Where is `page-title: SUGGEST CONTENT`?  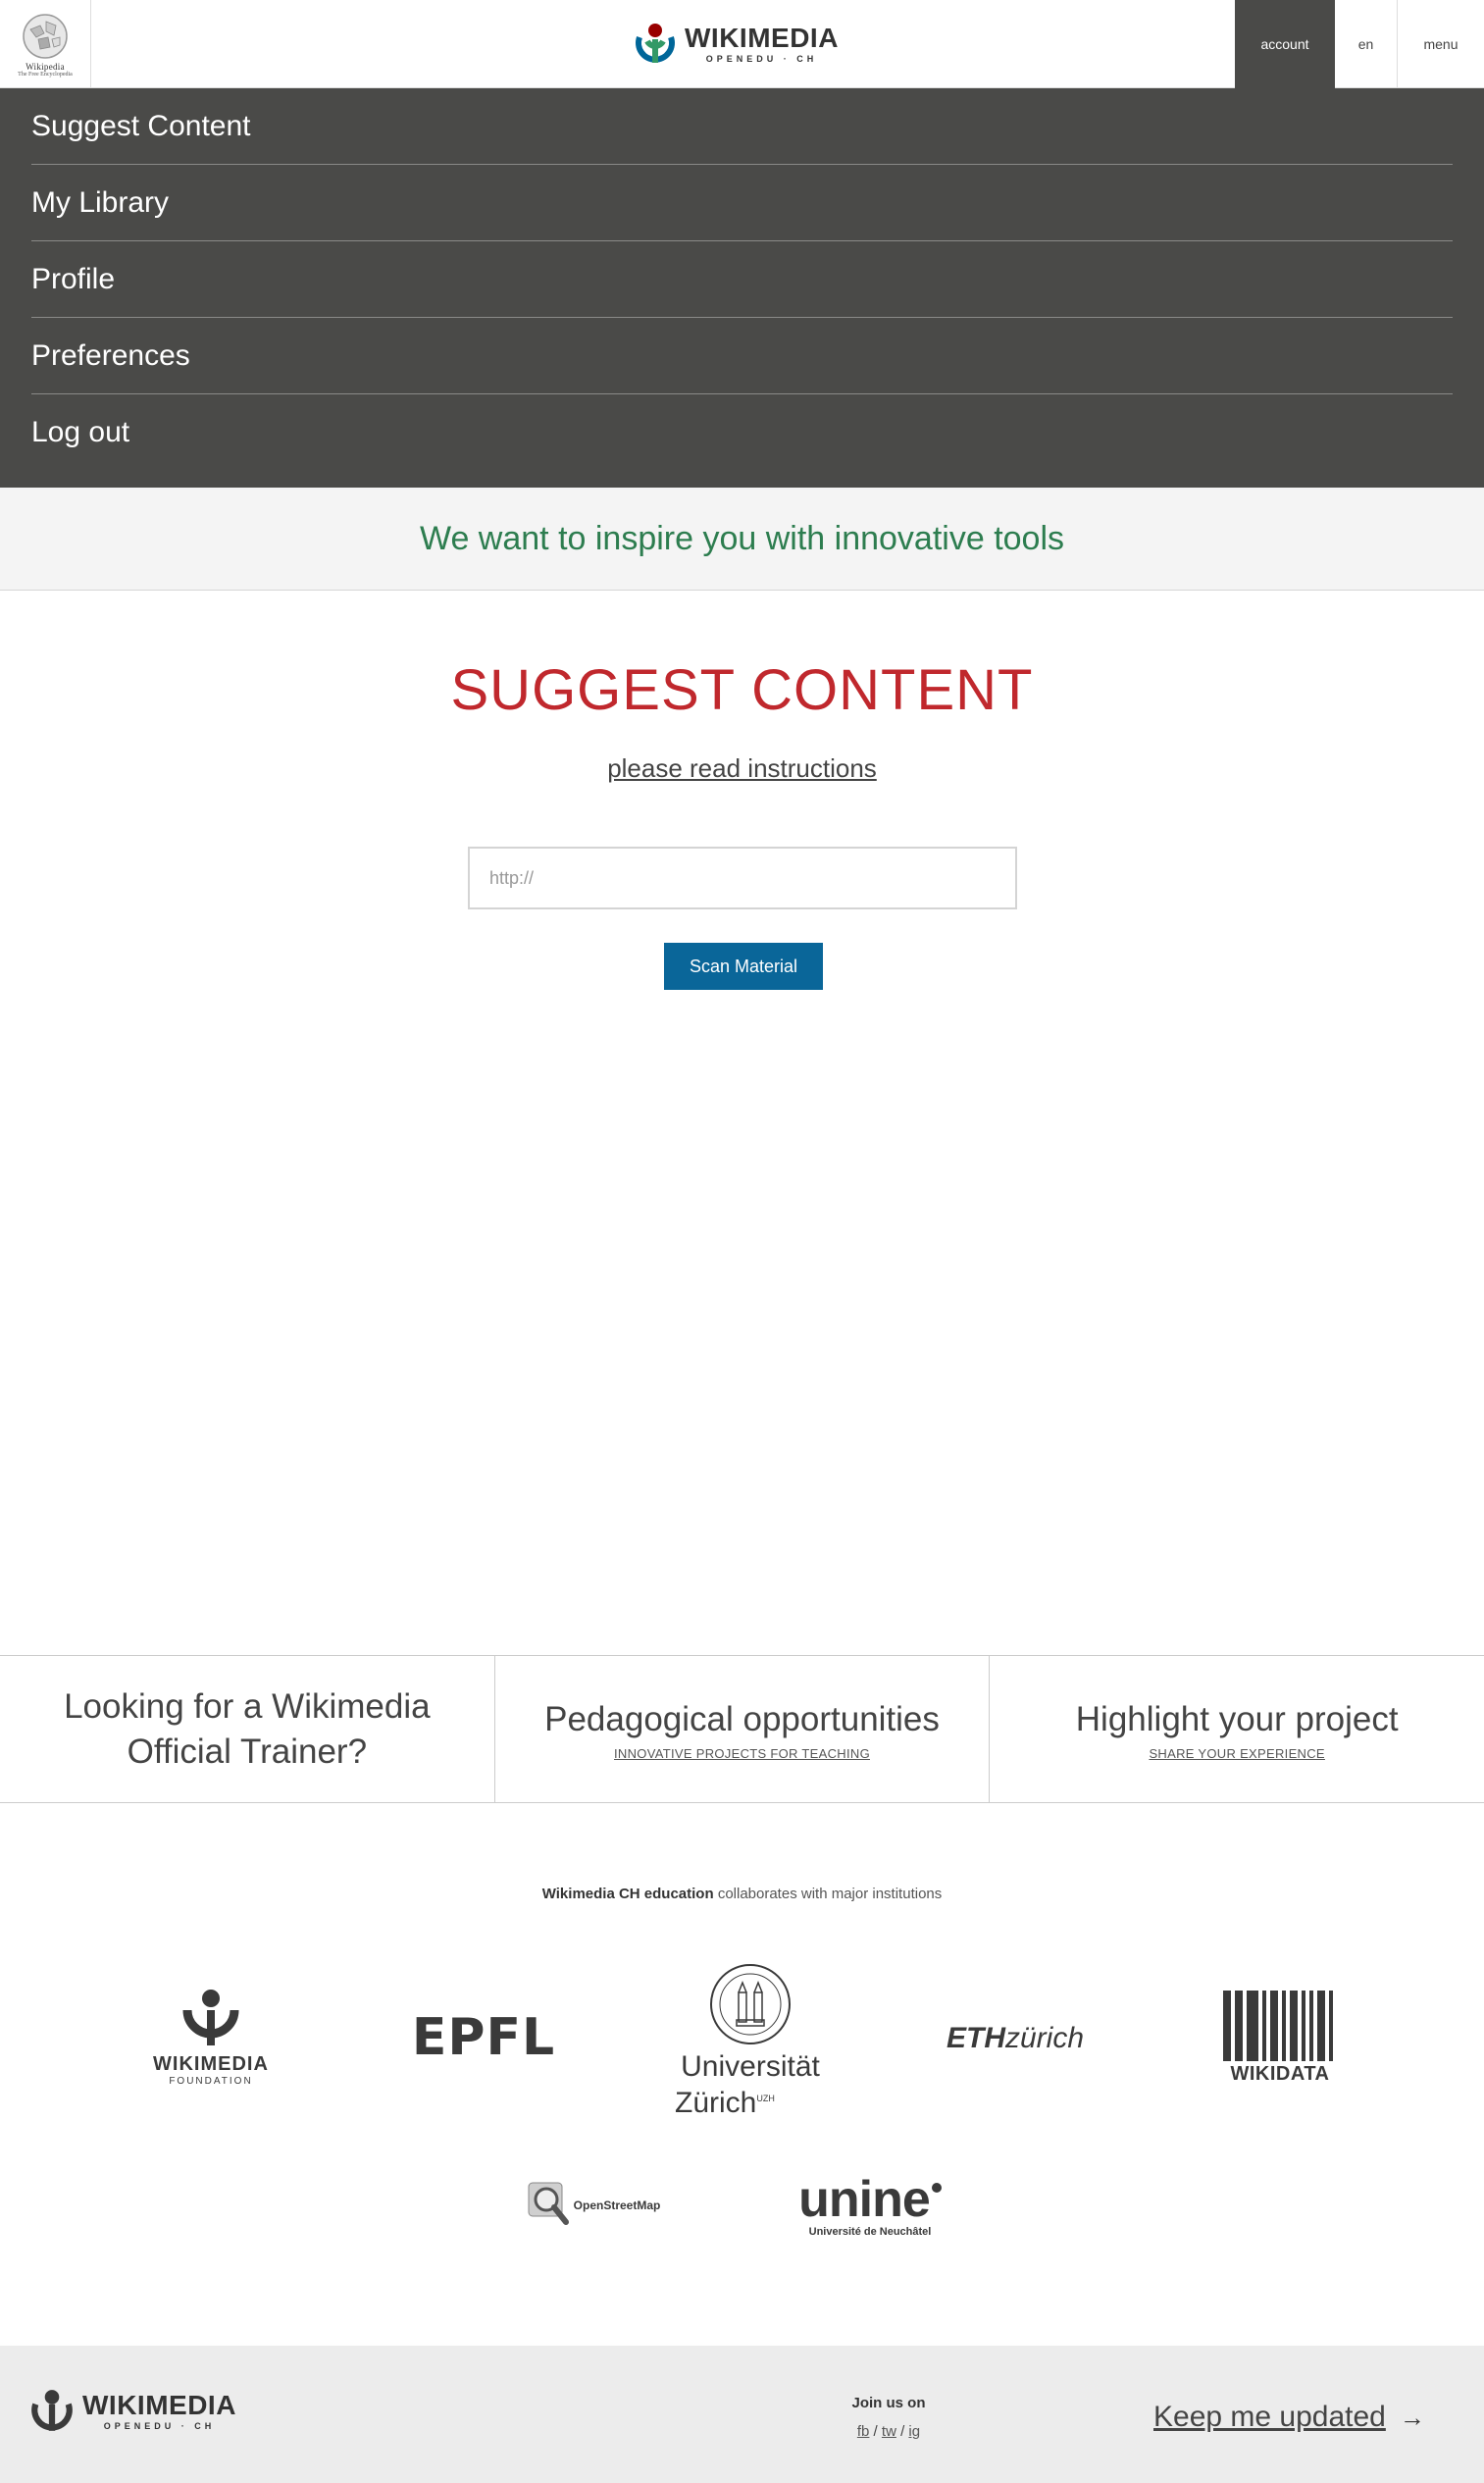
page-title: SUGGEST CONTENT is located at coordinates (742, 690).